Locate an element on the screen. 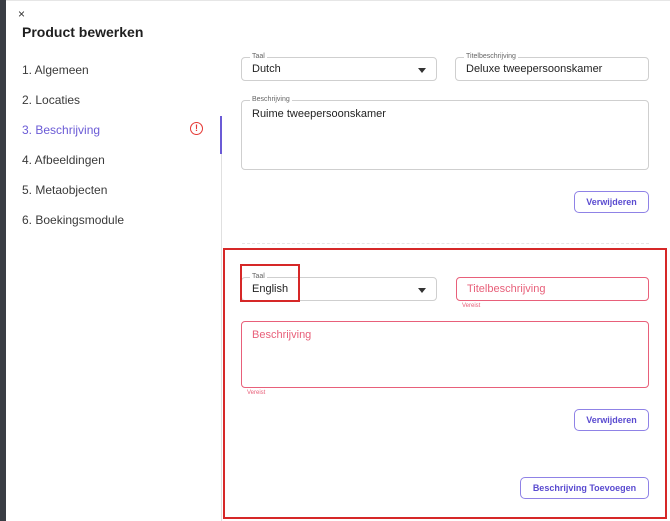  description-label: Beschrijving is located at coordinates (271, 100).